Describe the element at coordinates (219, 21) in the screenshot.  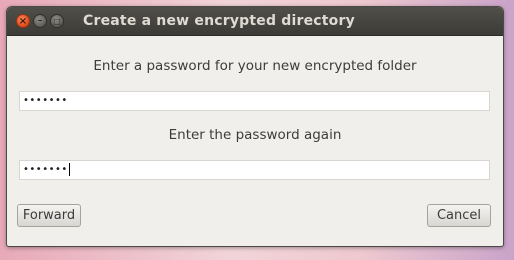
I see `window-title: Create a new encrypted directory` at that location.